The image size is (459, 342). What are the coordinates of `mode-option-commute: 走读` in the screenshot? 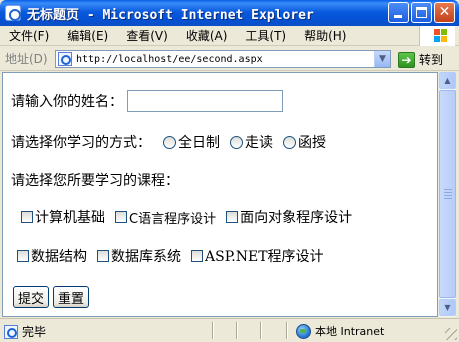 It's located at (251, 142).